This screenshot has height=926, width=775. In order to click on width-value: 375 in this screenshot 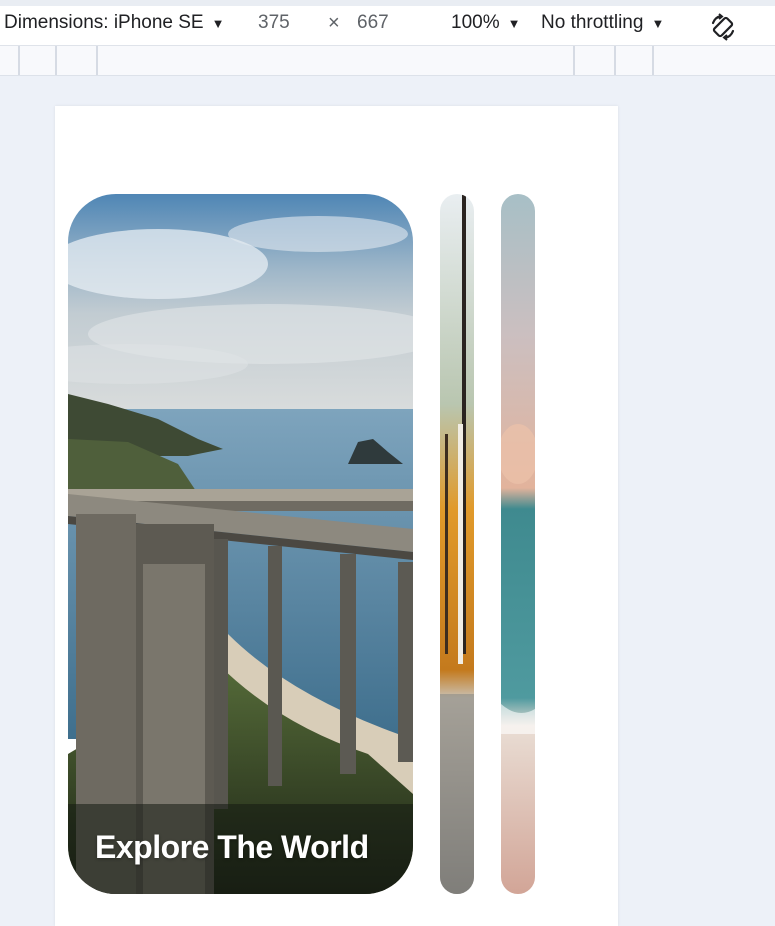, I will do `click(274, 22)`.